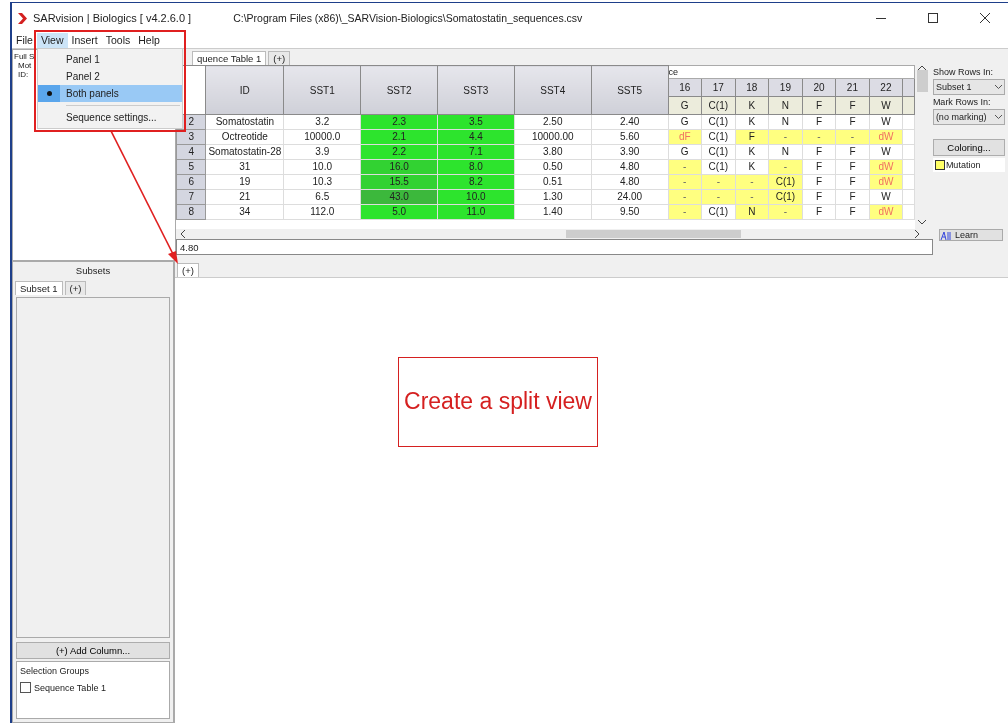 The image size is (1008, 725). Describe the element at coordinates (553, 122) in the screenshot. I see `table-cell: 2.50` at that location.